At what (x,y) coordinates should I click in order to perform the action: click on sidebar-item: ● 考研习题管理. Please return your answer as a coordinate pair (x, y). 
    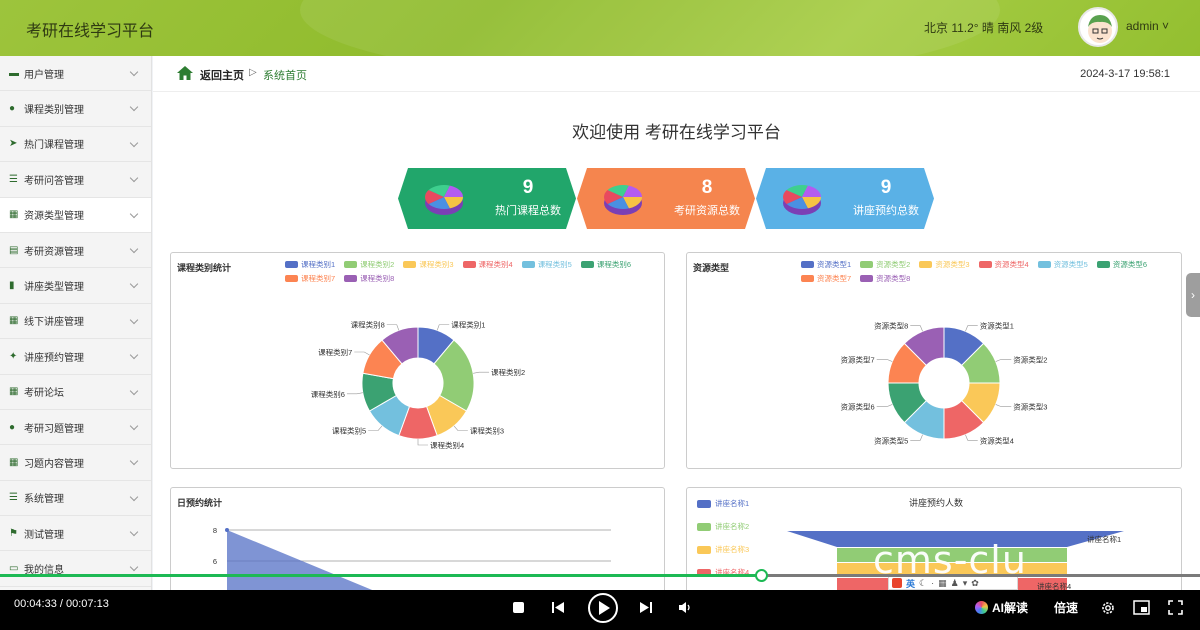
    Looking at the image, I should click on (75, 427).